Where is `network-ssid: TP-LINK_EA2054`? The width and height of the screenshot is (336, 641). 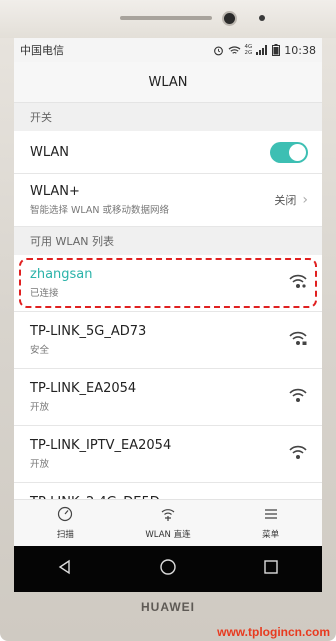 network-ssid: TP-LINK_EA2054 is located at coordinates (83, 388).